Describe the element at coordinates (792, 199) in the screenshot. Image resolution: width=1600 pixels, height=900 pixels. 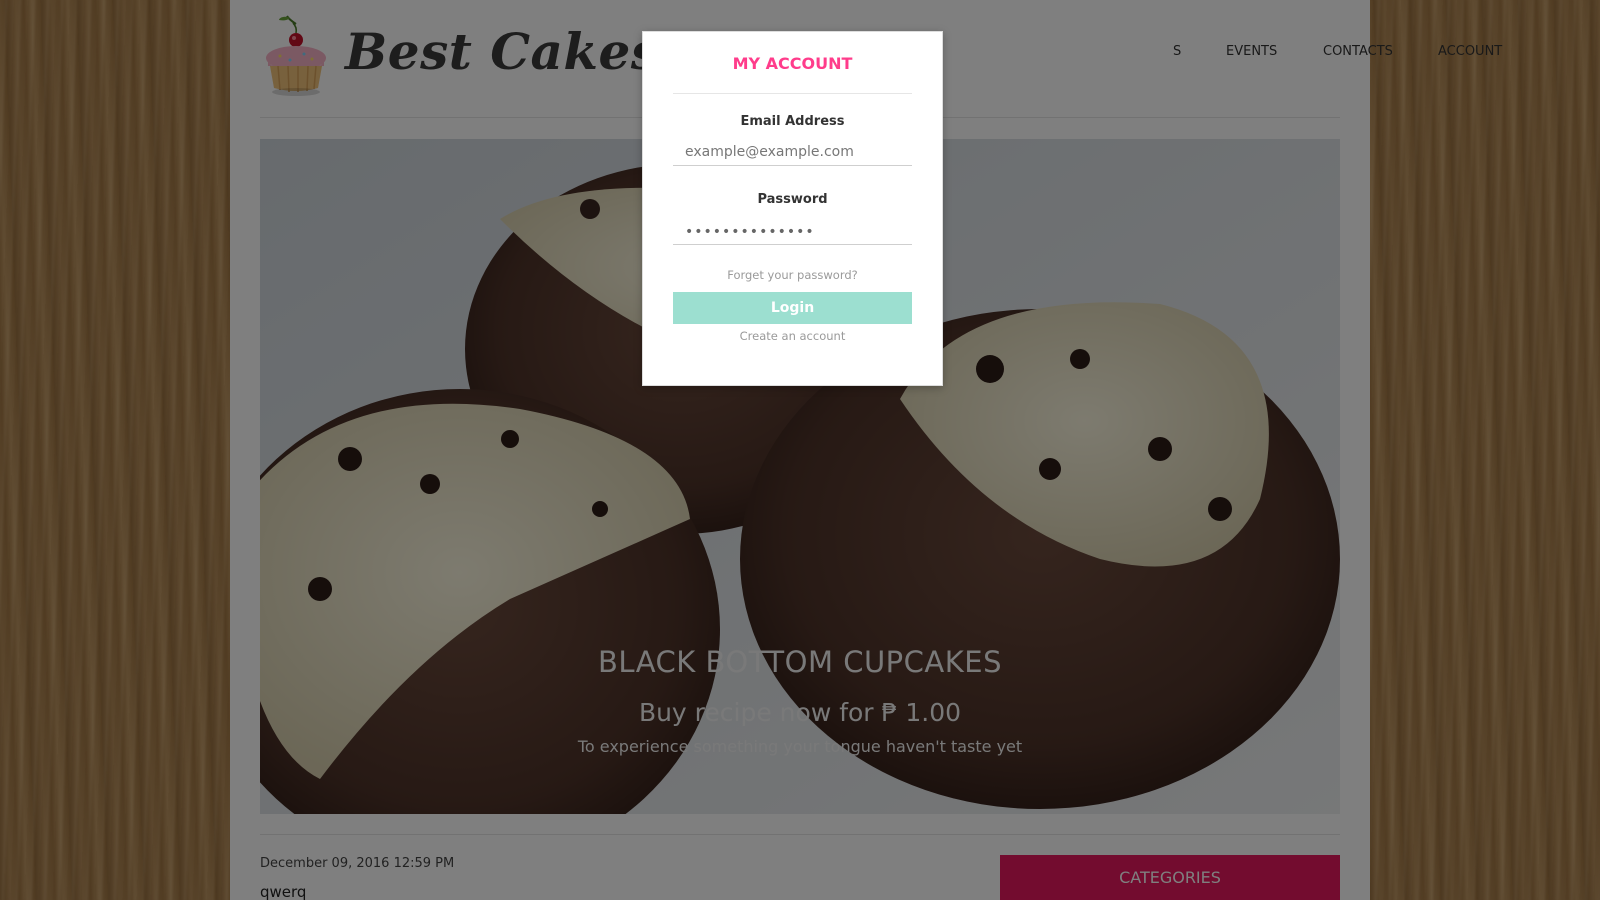
I see `password-label: Password` at that location.